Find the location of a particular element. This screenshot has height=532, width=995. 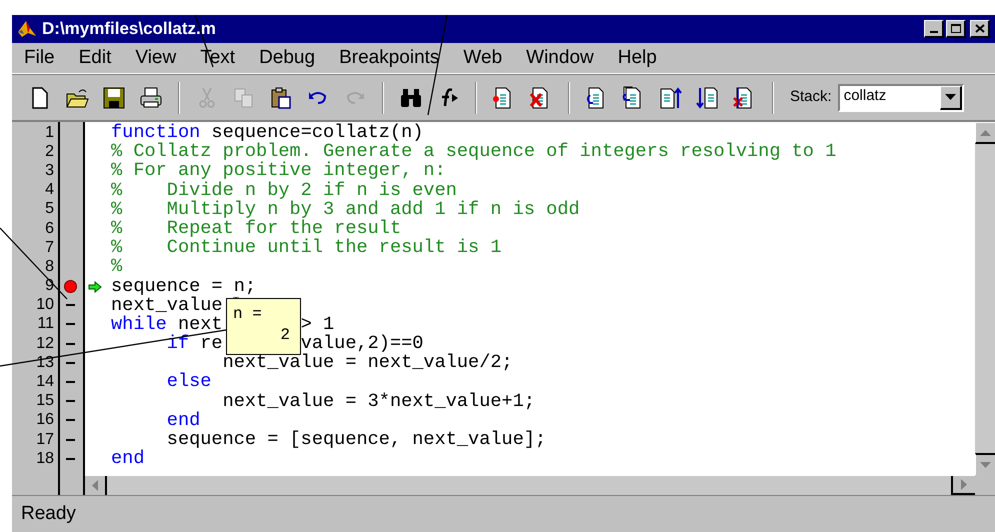

code-text: sequence = [sequence, next_value]; is located at coordinates (356, 440).